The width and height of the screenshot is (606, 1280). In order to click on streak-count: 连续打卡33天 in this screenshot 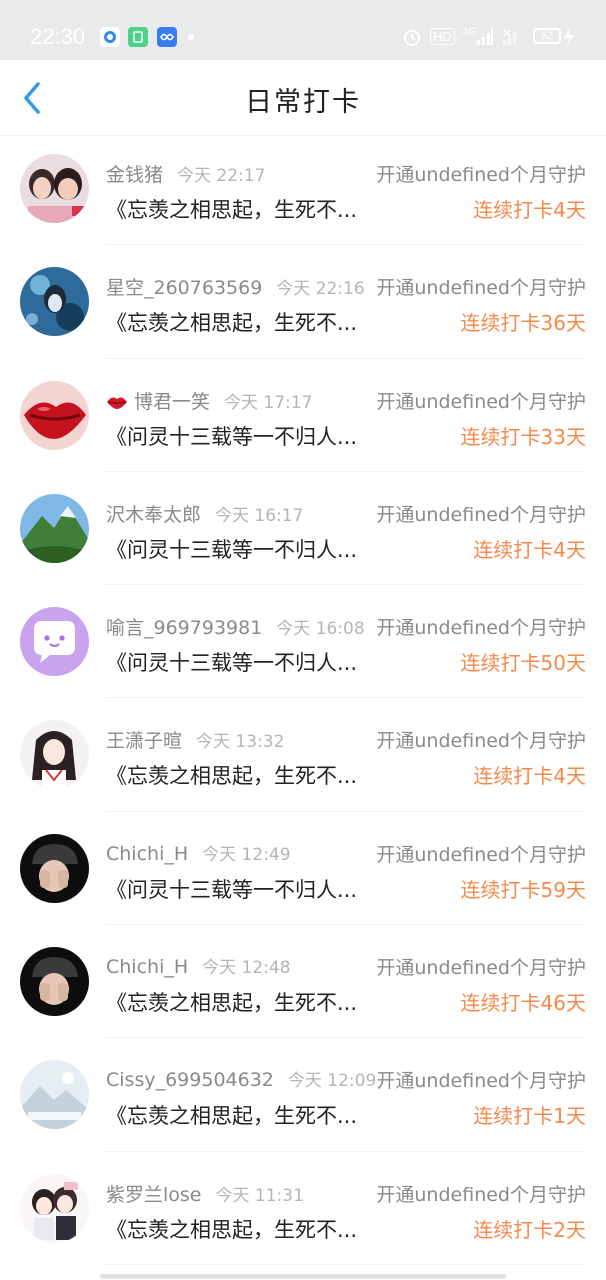, I will do `click(523, 436)`.